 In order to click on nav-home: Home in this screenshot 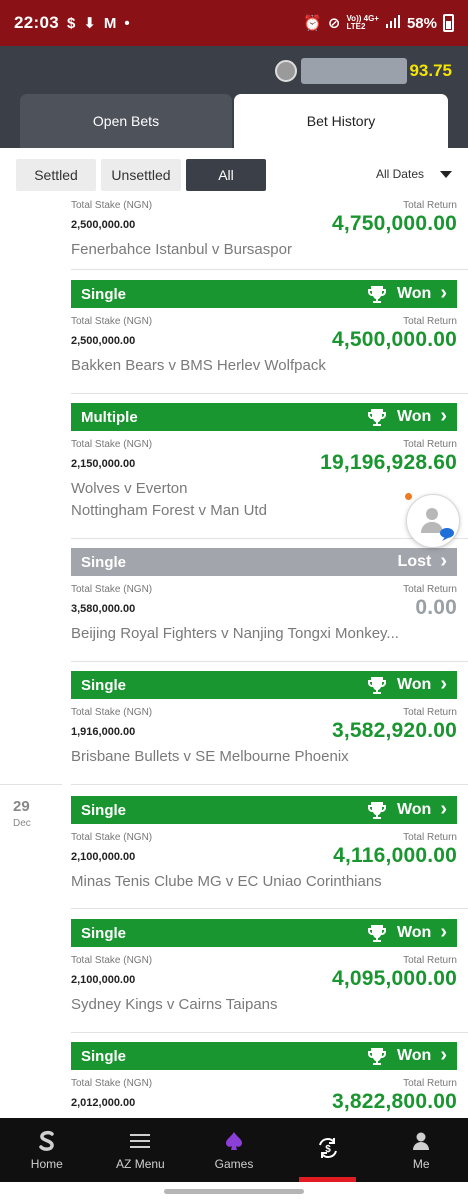, I will do `click(47, 1150)`.